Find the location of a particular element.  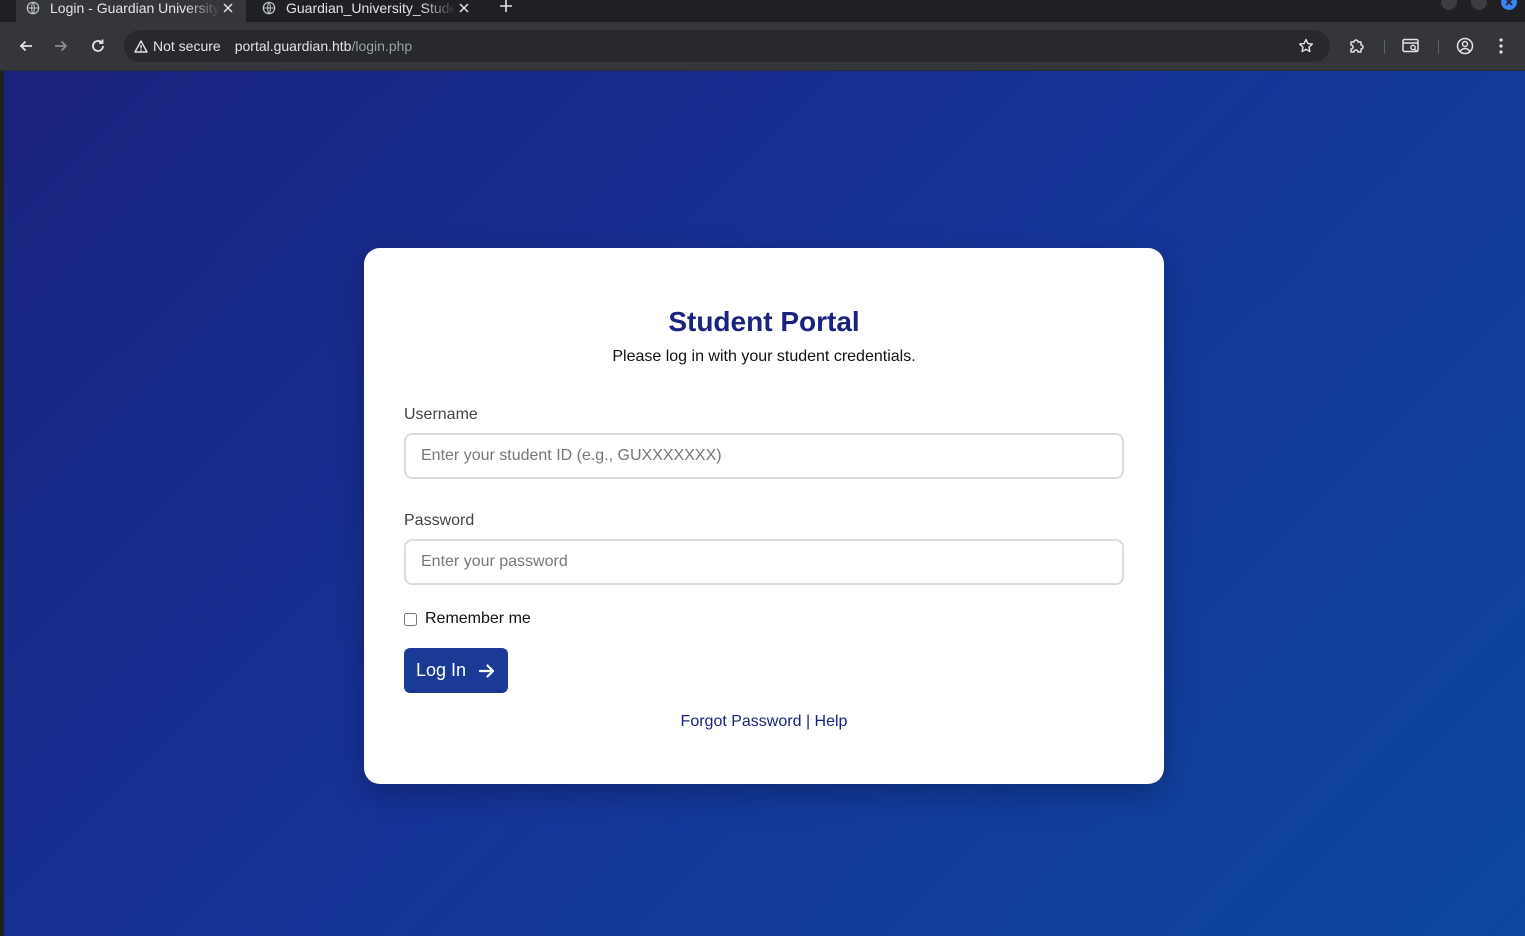

warning-icon is located at coordinates (141, 46).